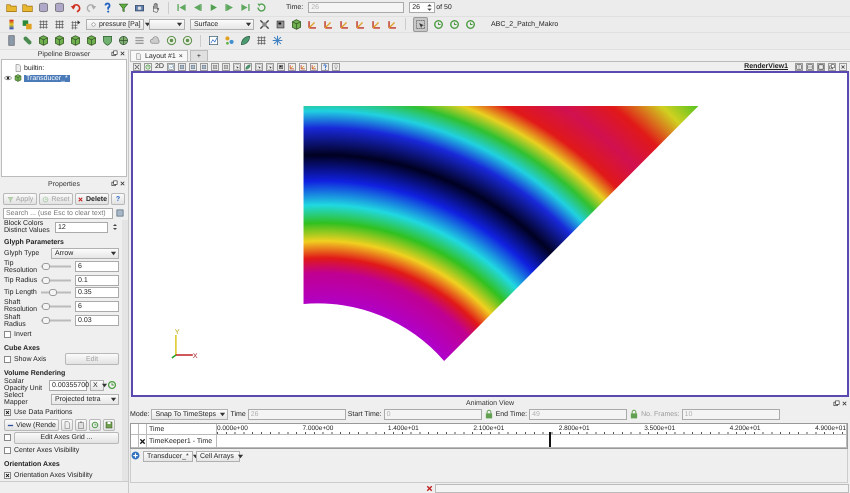 The width and height of the screenshot is (850, 493). What do you see at coordinates (261, 8) in the screenshot?
I see `loop-icon` at bounding box center [261, 8].